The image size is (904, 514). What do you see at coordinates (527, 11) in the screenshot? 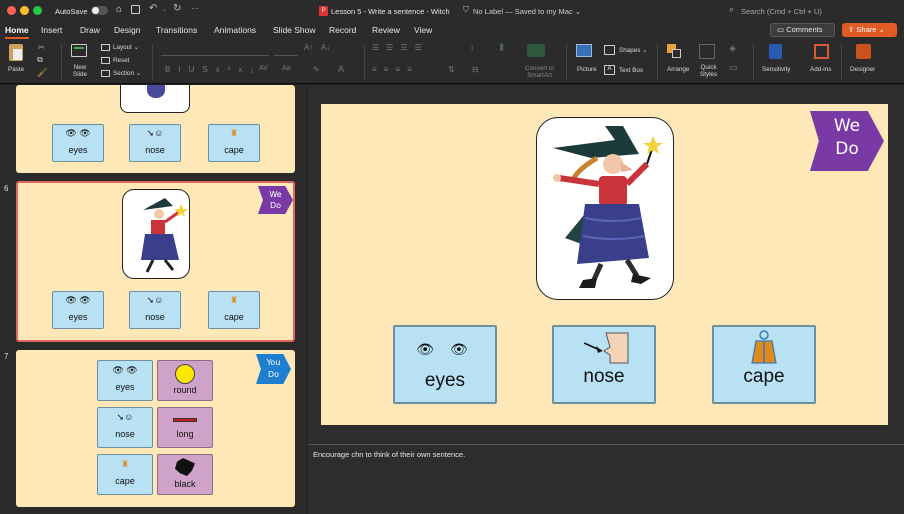
I see `label-status: No Label — Saved to my Mac ⌄` at bounding box center [527, 11].